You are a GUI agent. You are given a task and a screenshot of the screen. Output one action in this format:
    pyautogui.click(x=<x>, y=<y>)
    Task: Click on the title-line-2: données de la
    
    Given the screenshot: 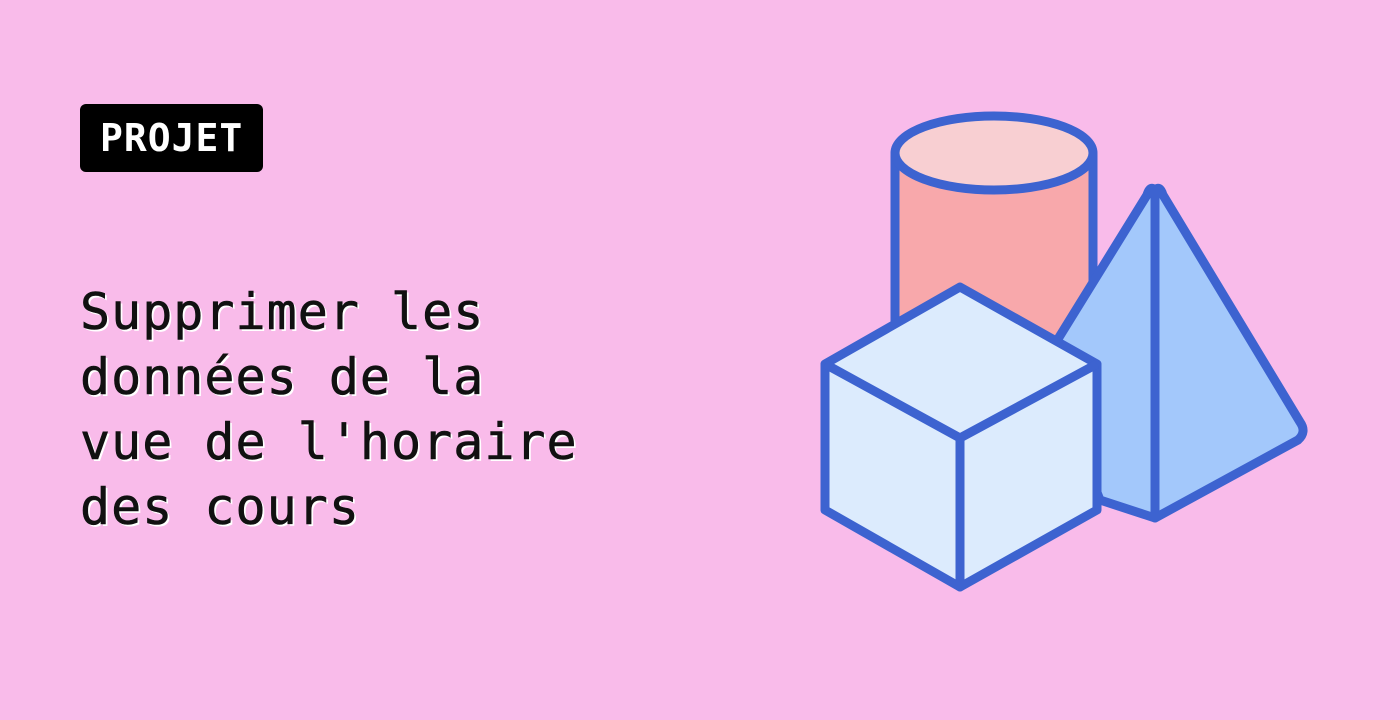 What is the action you would take?
    pyautogui.click(x=282, y=377)
    